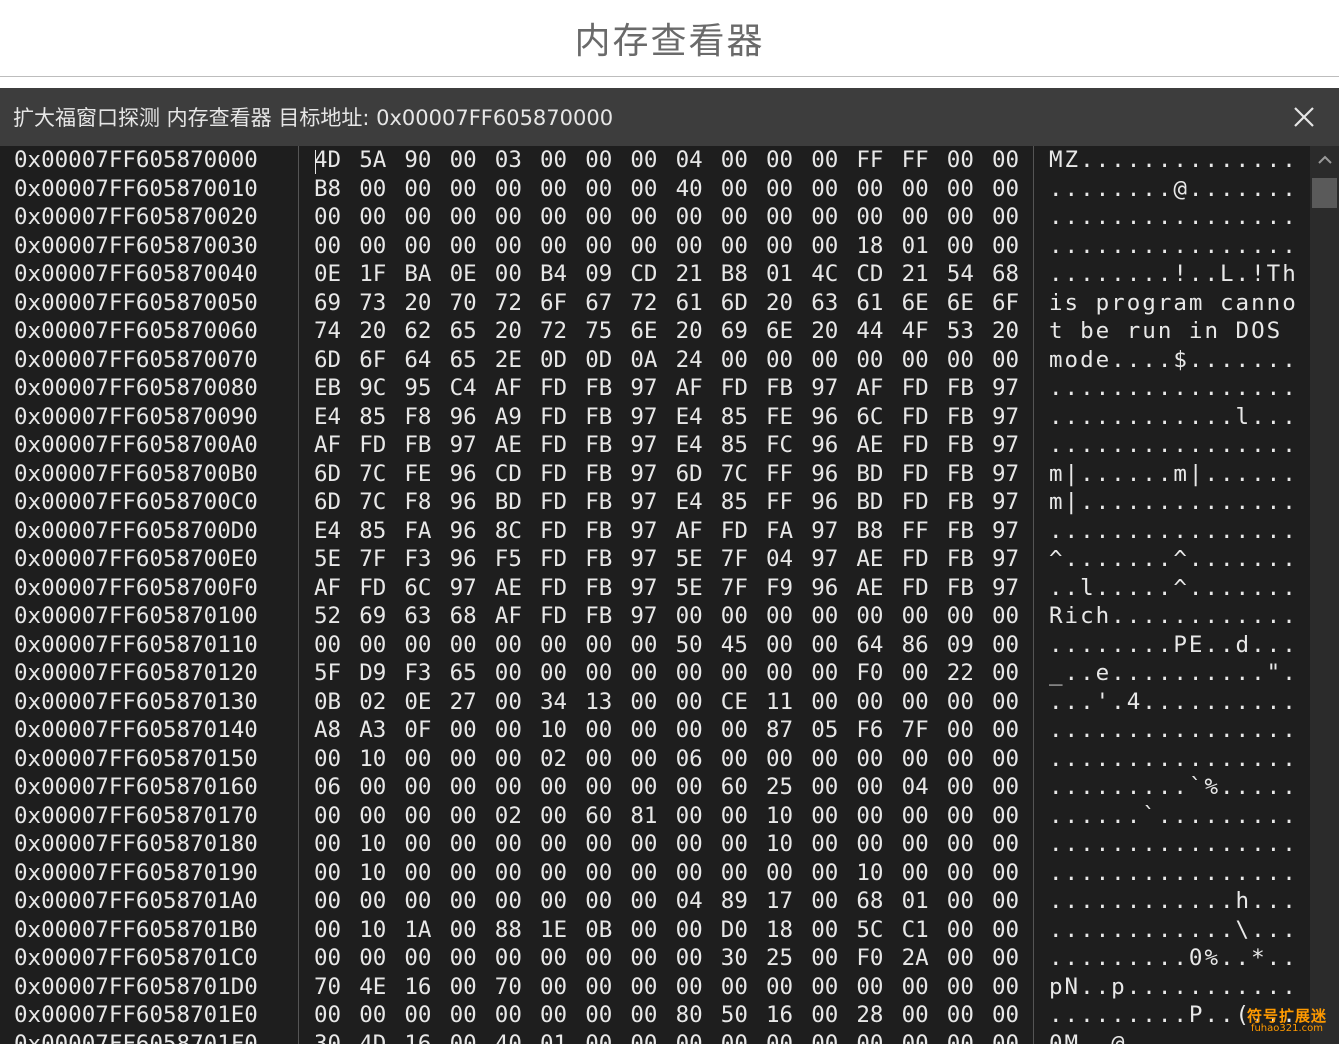 This screenshot has width=1339, height=1044. What do you see at coordinates (779, 1015) in the screenshot?
I see `hex-byte: 16` at bounding box center [779, 1015].